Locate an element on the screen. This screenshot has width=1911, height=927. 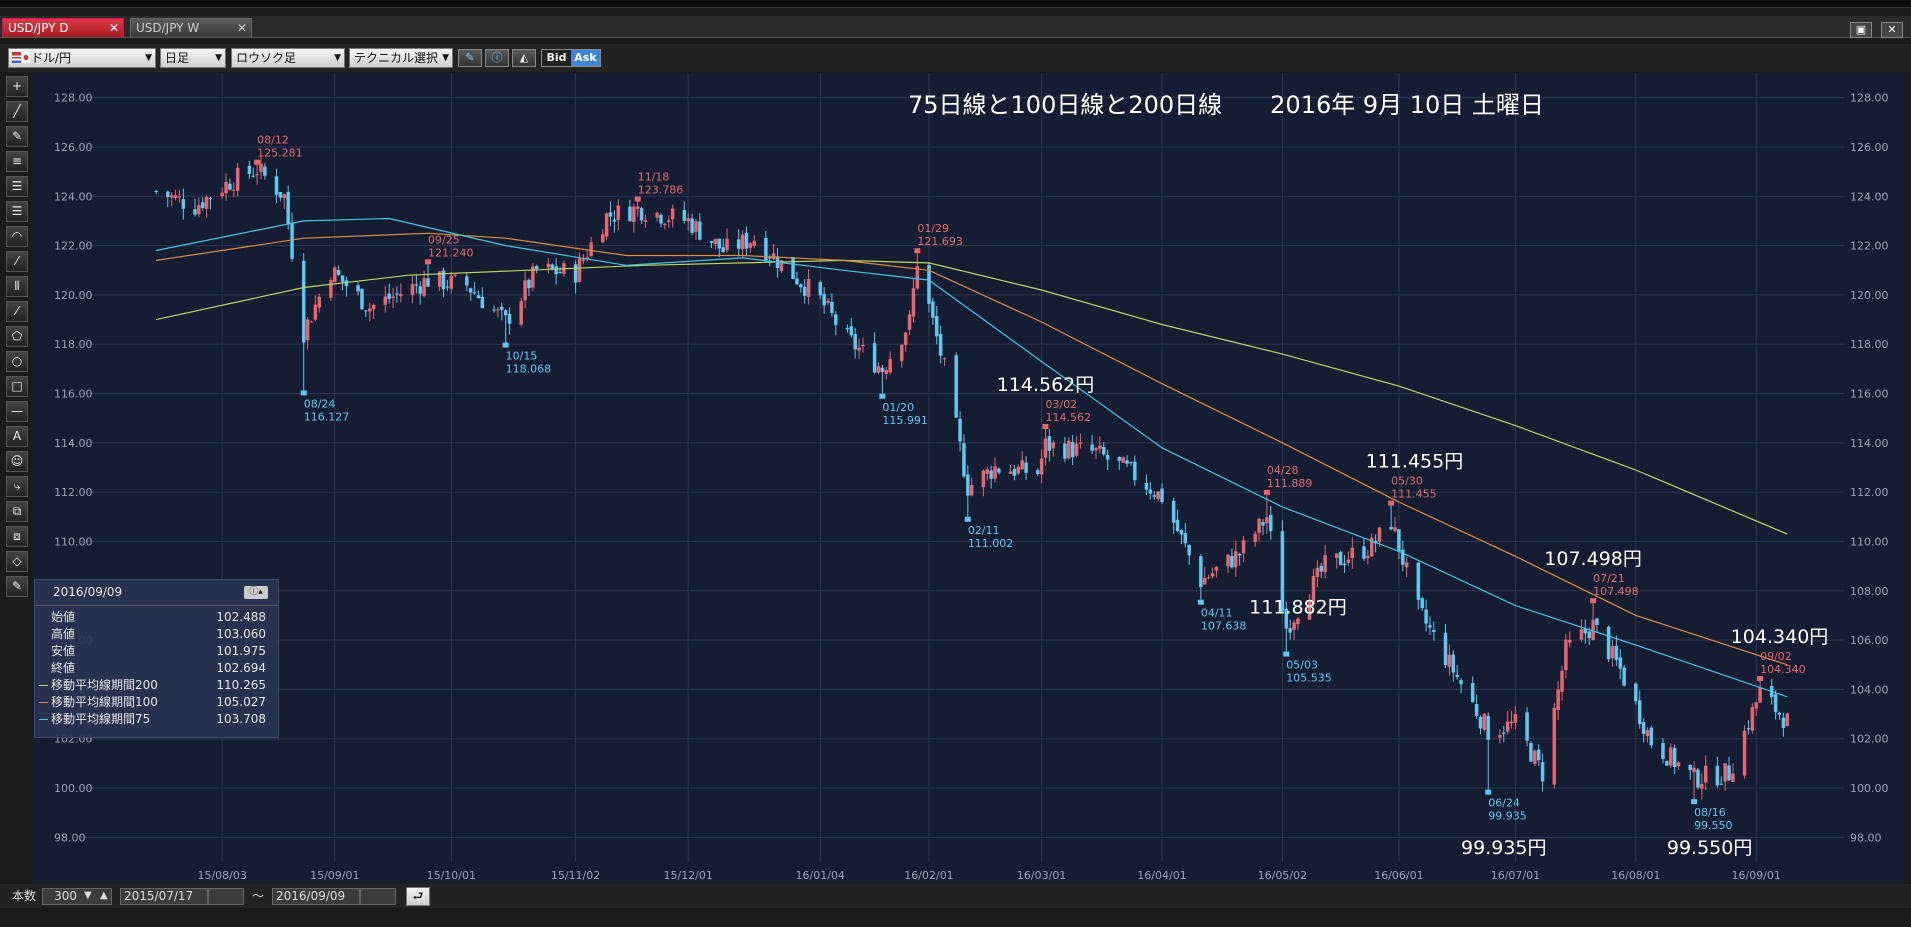
highlighter-icon: ✎ is located at coordinates (17, 586).